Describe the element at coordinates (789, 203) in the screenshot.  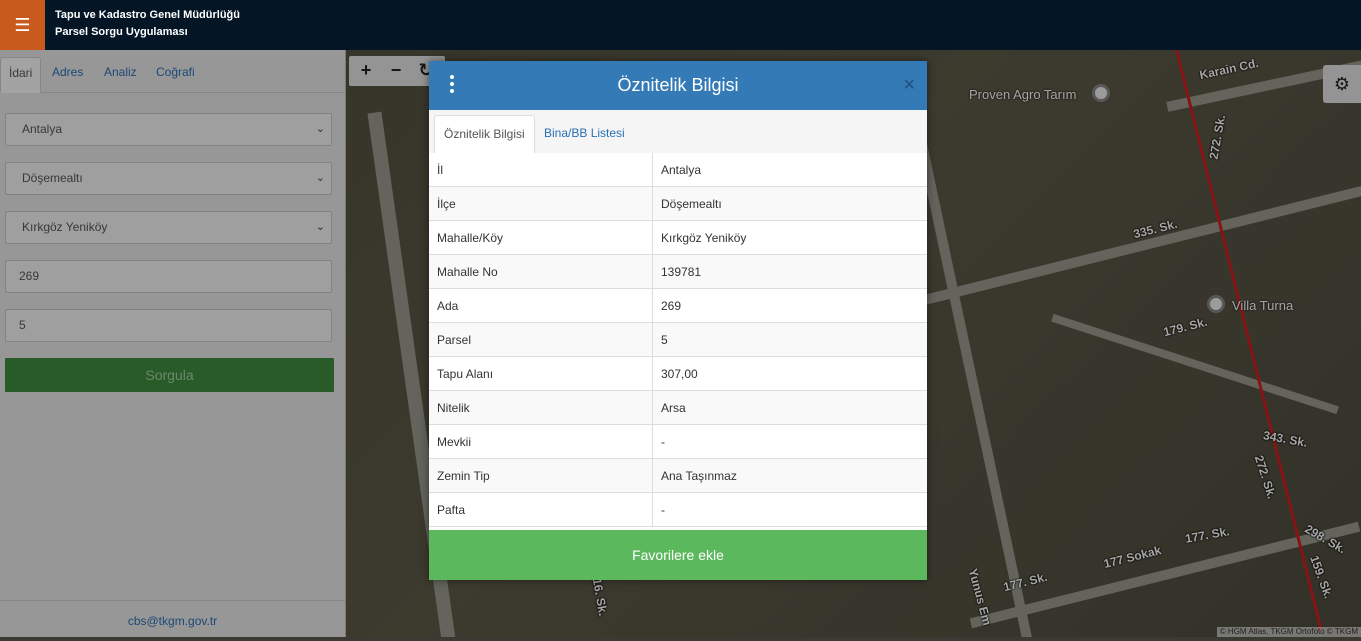
I see `attribute-value: Döşemealtı` at that location.